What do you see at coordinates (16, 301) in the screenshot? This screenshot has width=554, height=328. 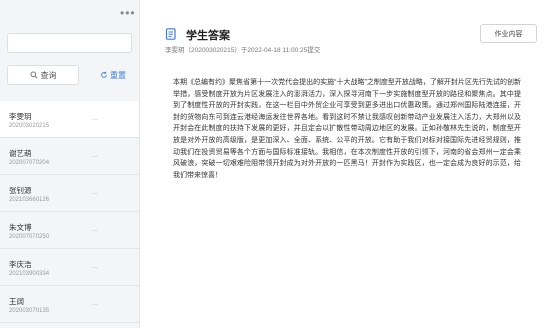 I see `student-name: 王阔` at bounding box center [16, 301].